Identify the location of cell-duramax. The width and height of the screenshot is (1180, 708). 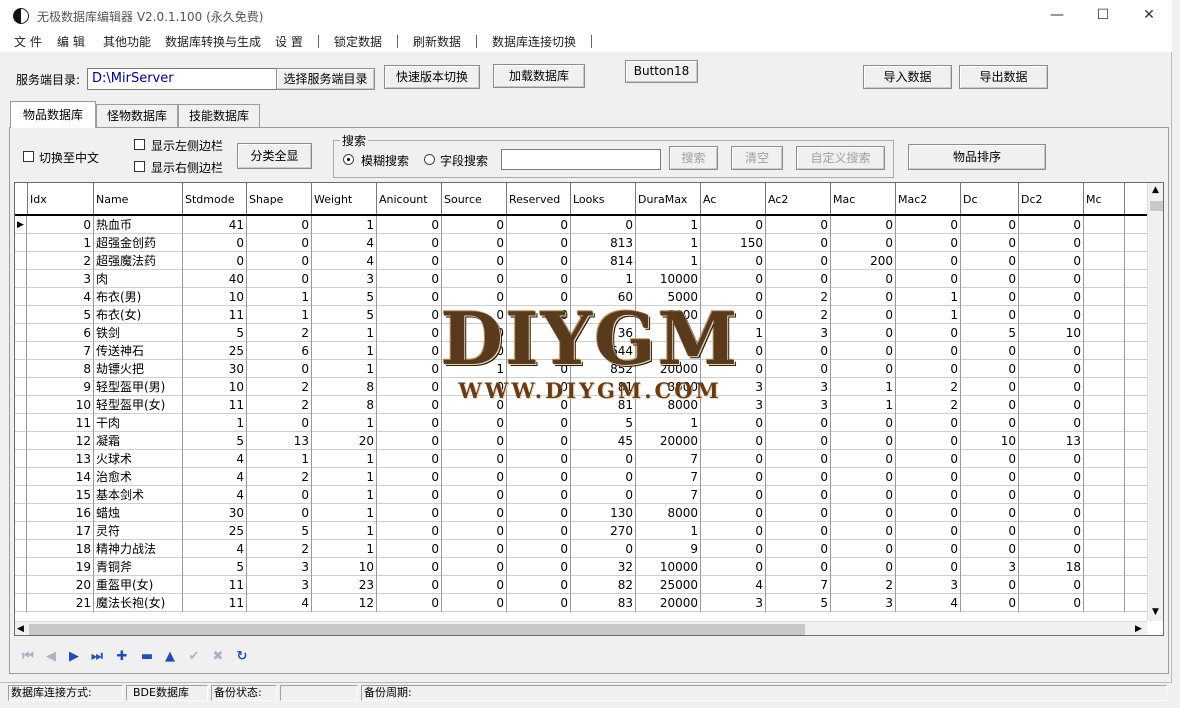
(668, 351).